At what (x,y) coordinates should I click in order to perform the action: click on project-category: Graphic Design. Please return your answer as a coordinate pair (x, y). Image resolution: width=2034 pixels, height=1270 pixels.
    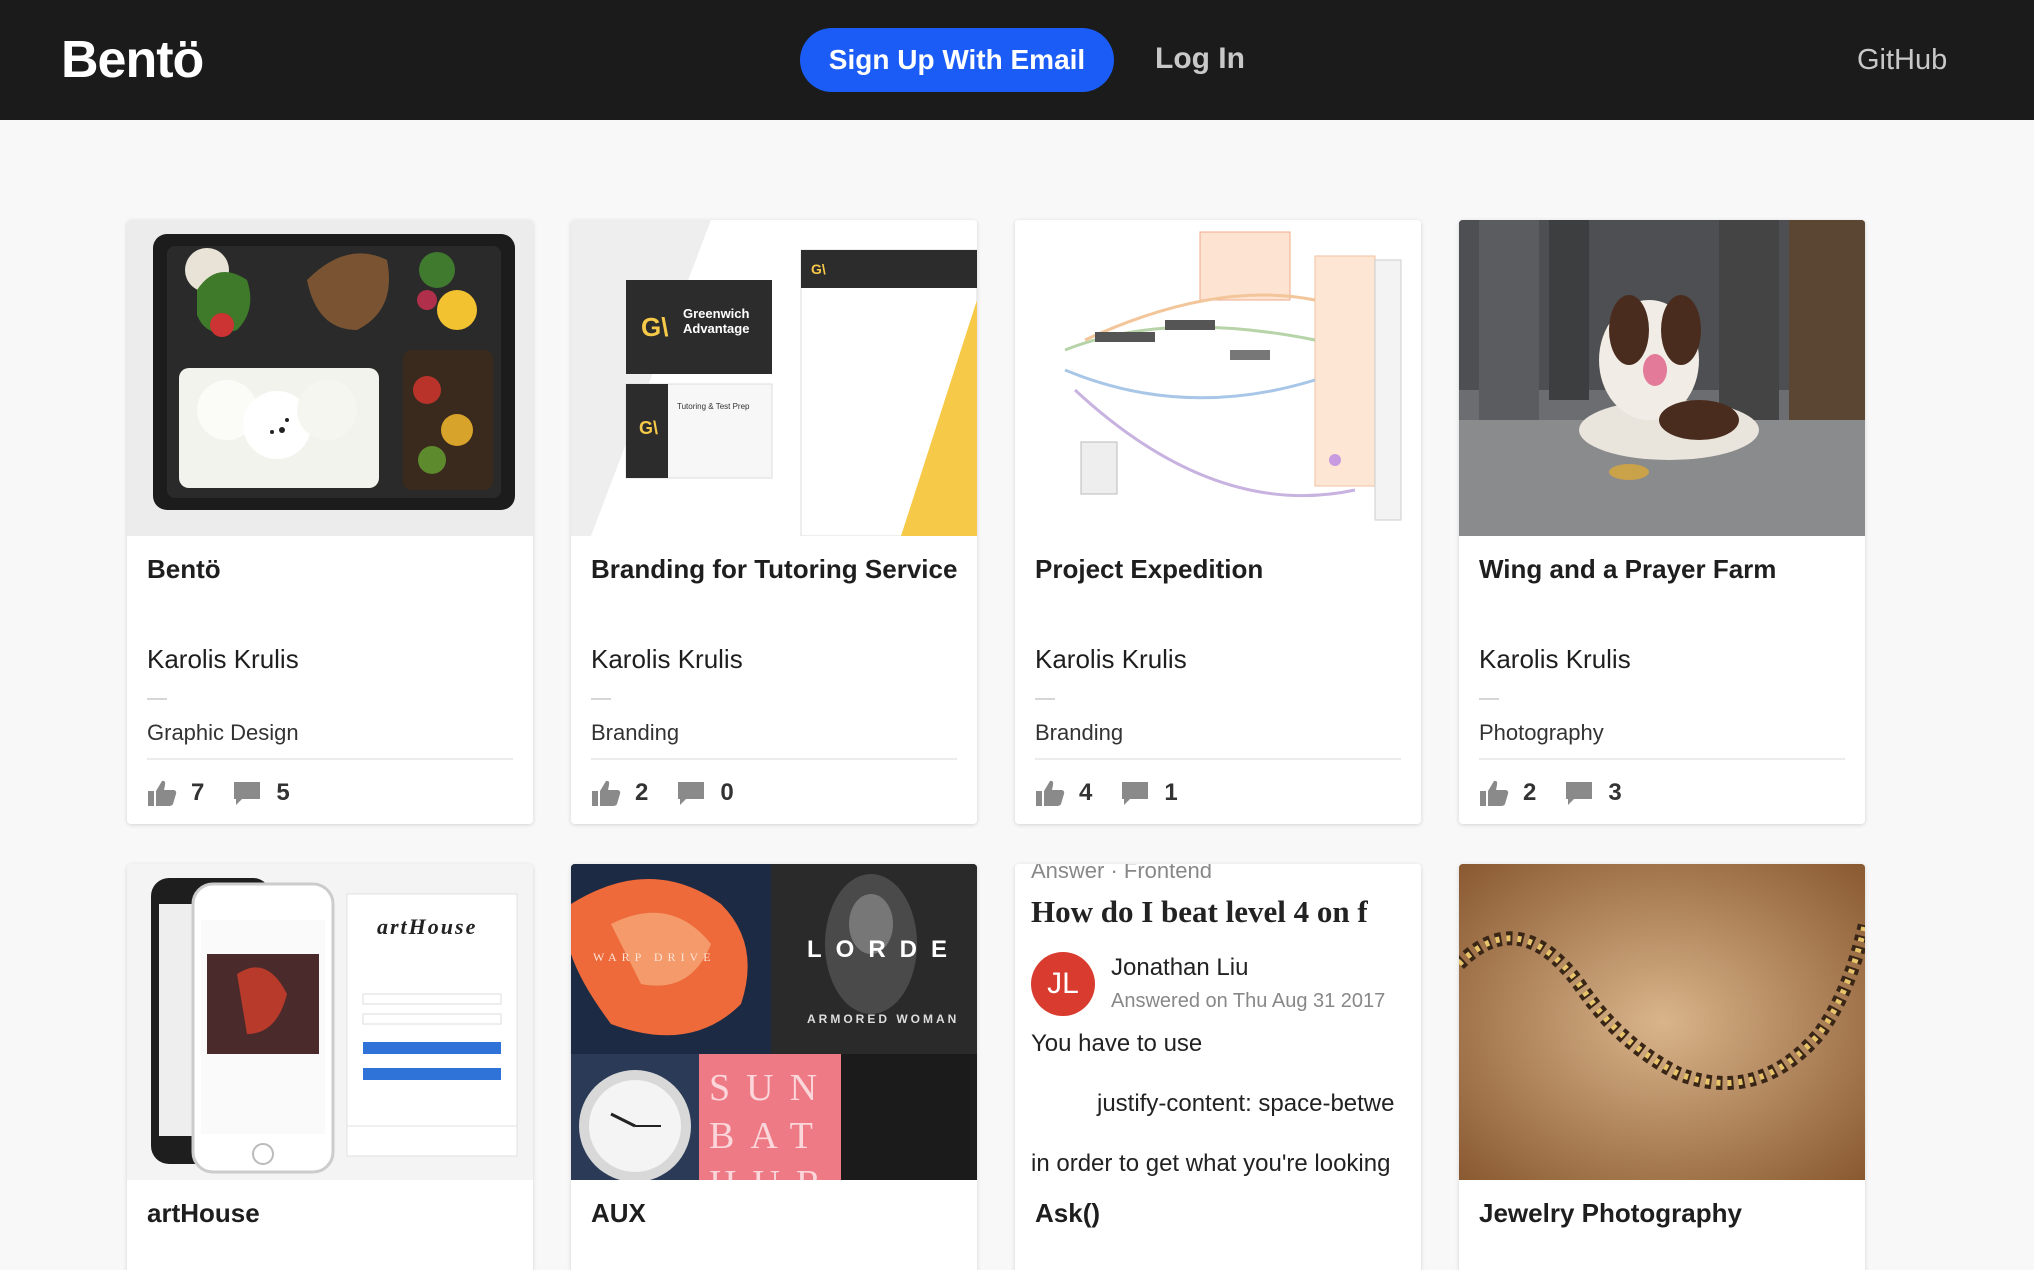
    Looking at the image, I should click on (223, 732).